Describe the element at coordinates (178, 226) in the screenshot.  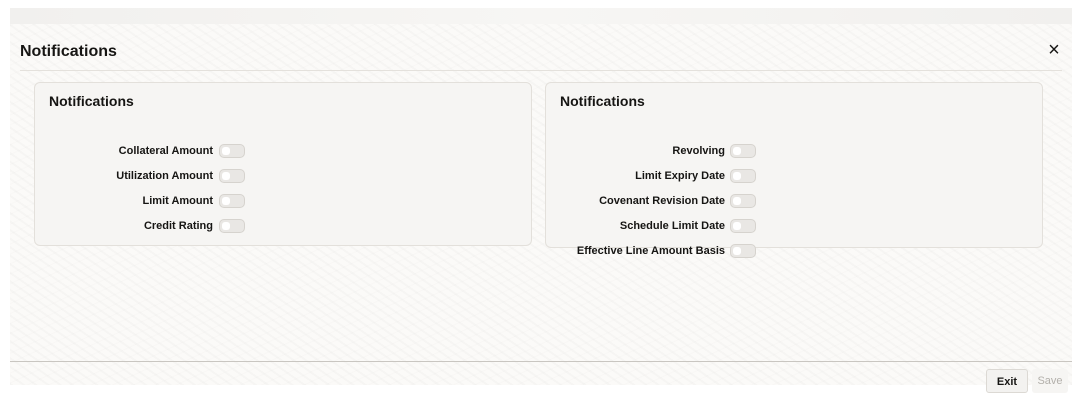
I see `toggle-label: Credit Rating` at that location.